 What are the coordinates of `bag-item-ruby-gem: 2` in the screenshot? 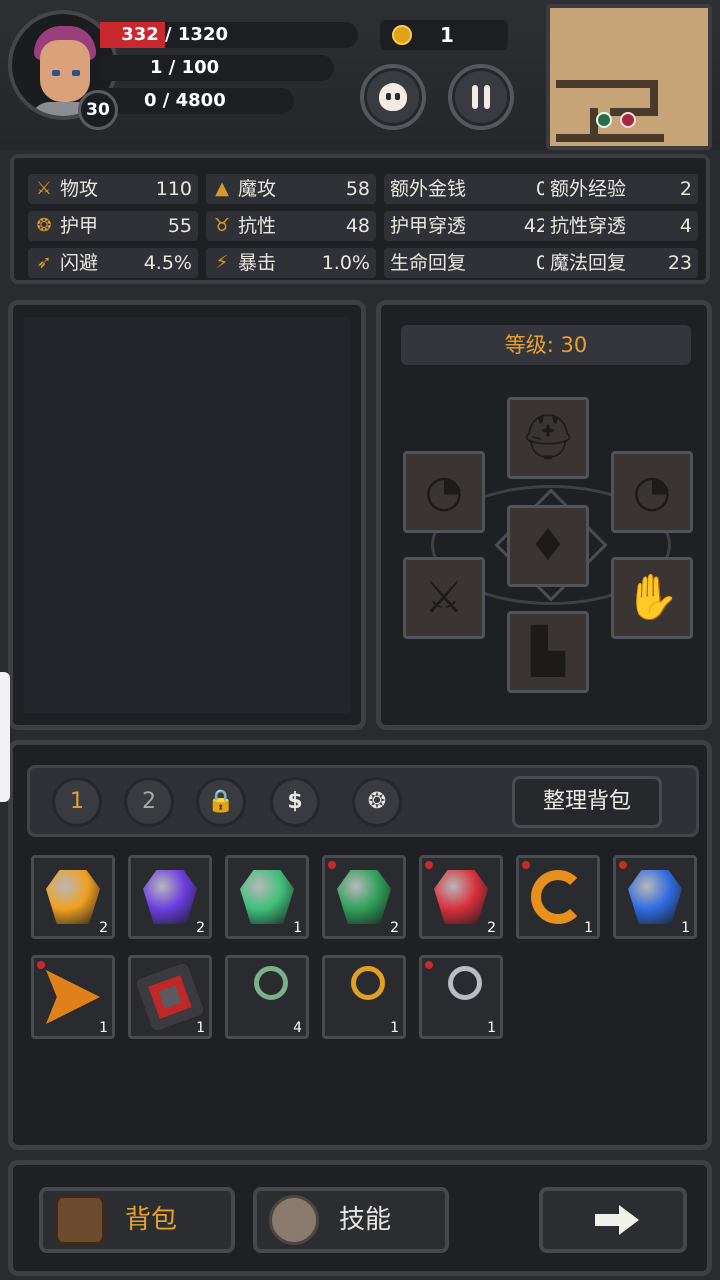 It's located at (461, 897).